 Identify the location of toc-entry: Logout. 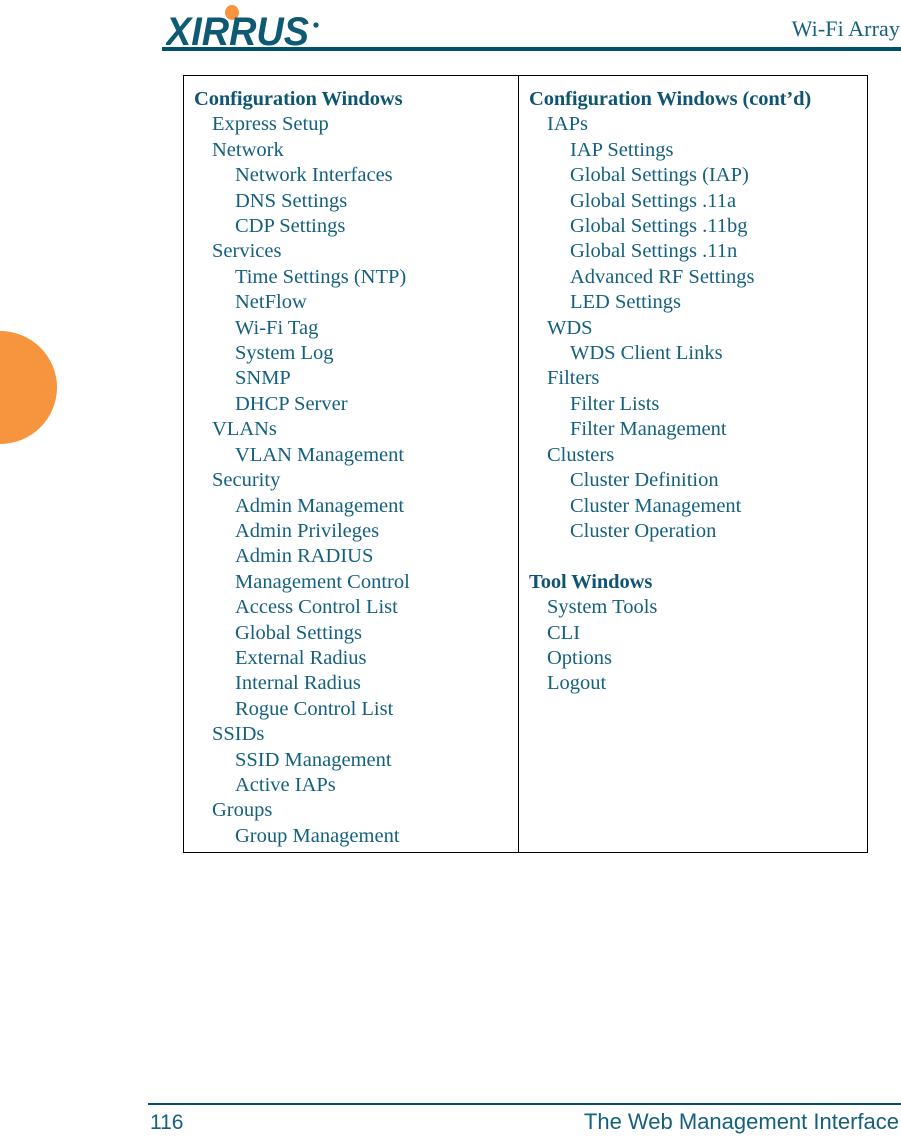
(693, 683).